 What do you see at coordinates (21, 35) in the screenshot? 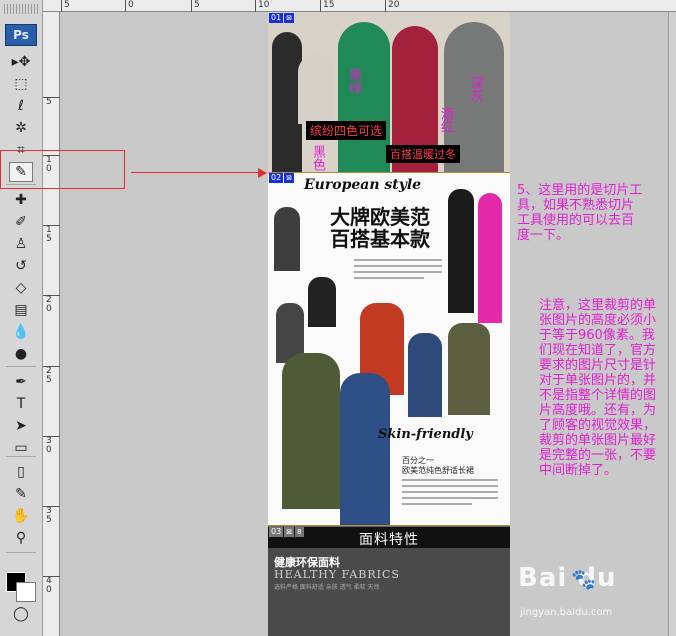
I see `photoshop-logo: Ps` at bounding box center [21, 35].